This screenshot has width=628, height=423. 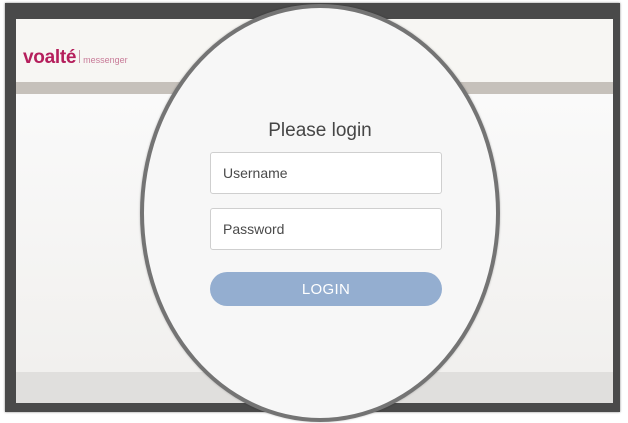 I want to click on login-title: Please login, so click(x=320, y=130).